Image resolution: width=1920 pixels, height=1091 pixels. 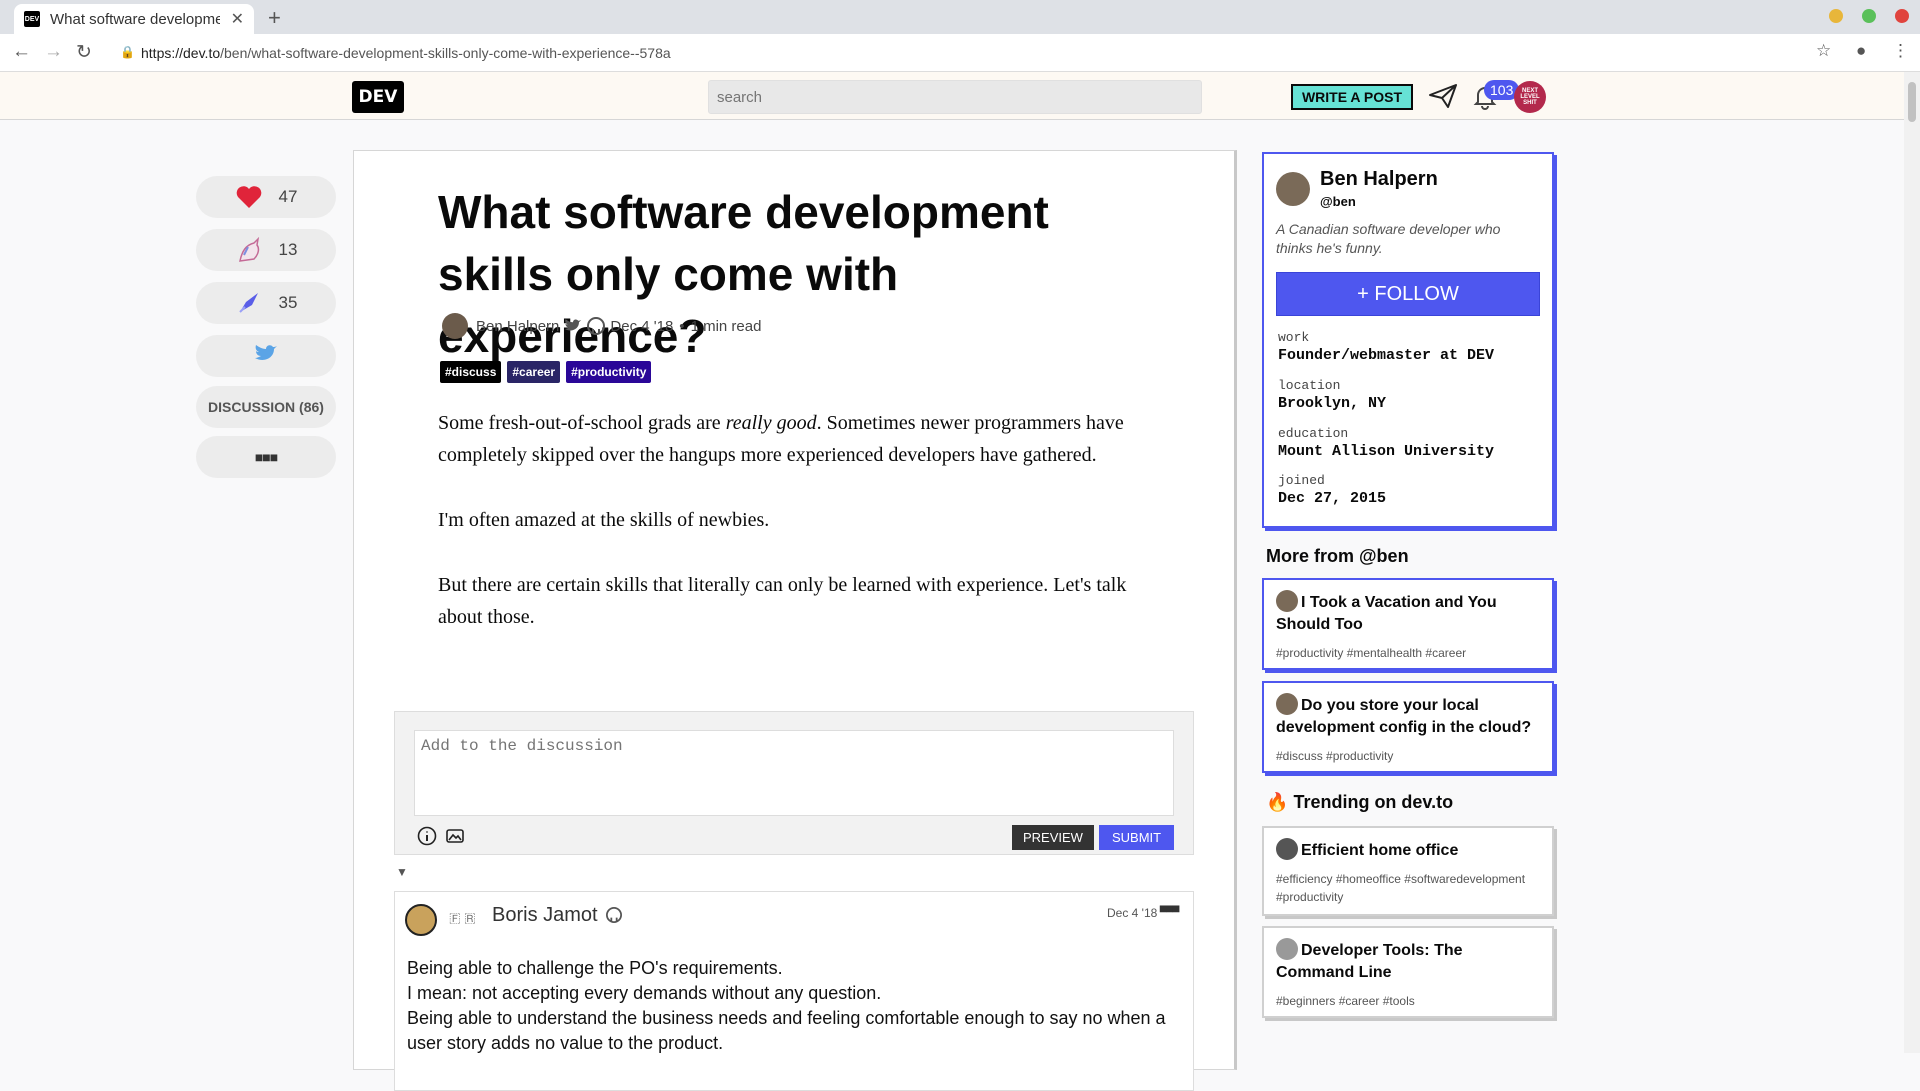 I want to click on field-label: joined, so click(x=1301, y=480).